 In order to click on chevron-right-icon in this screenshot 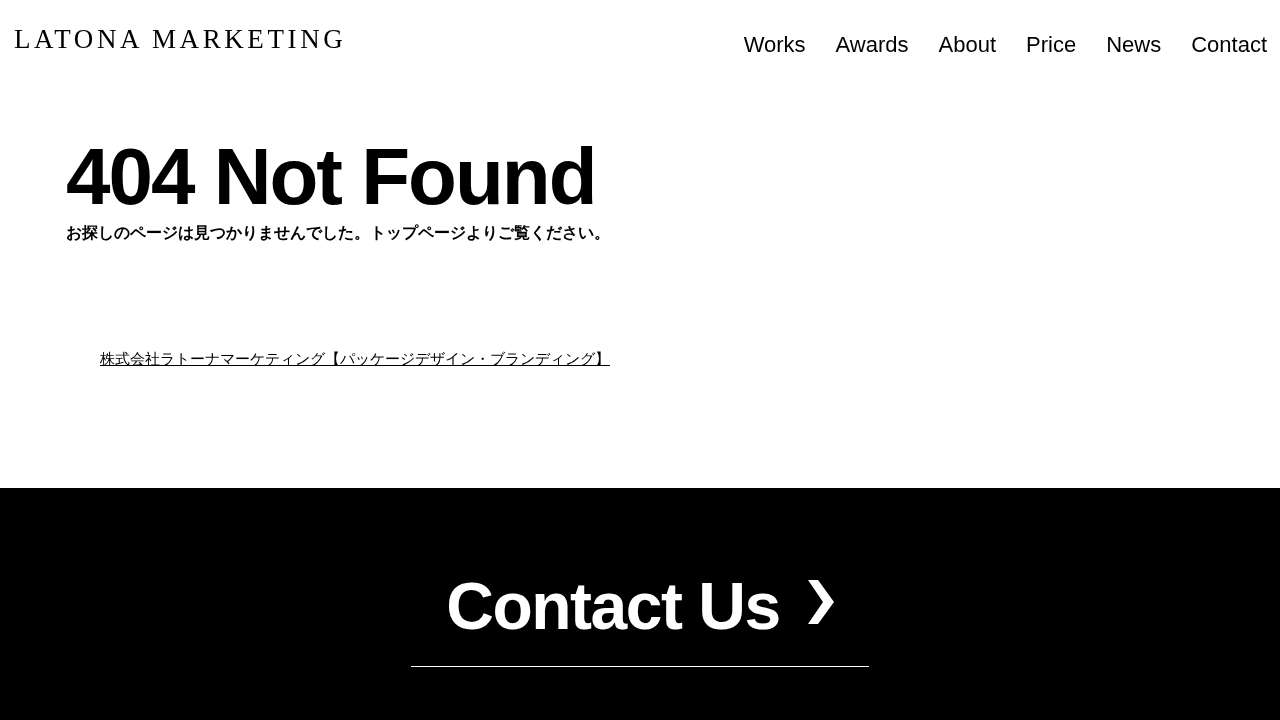, I will do `click(820, 602)`.